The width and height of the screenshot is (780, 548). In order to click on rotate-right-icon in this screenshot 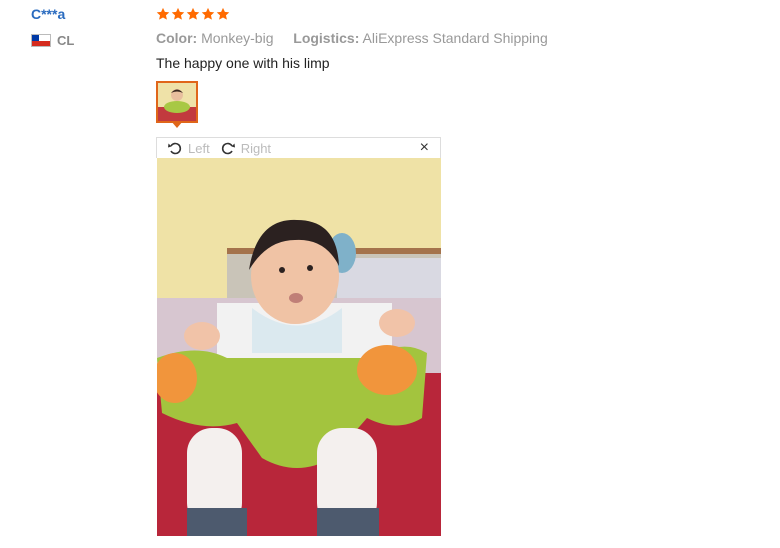, I will do `click(228, 148)`.